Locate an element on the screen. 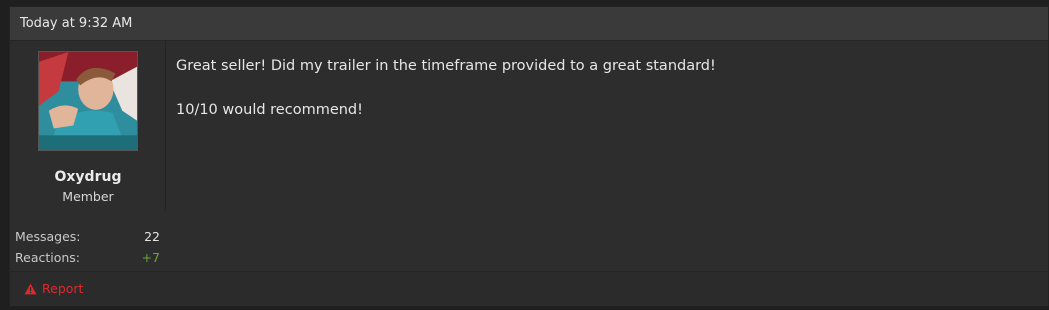 This screenshot has height=310, width=1049. stat-reactions: Reactions: +7 is located at coordinates (87, 257).